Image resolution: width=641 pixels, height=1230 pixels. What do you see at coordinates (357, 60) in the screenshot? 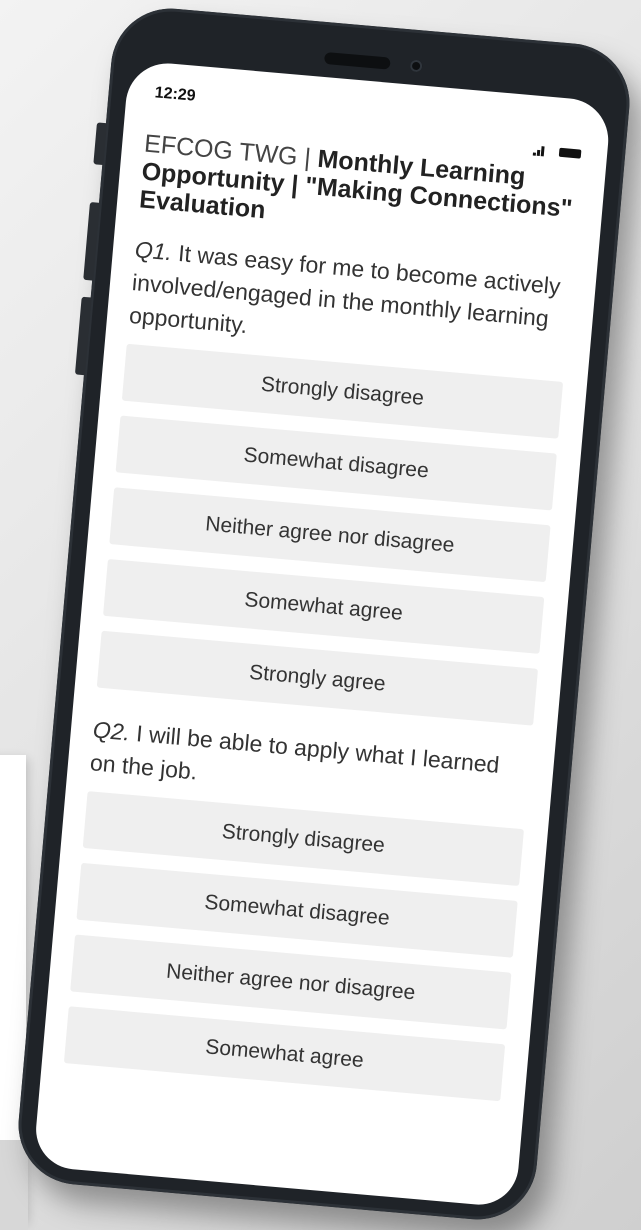
I see `earpiece-speaker` at bounding box center [357, 60].